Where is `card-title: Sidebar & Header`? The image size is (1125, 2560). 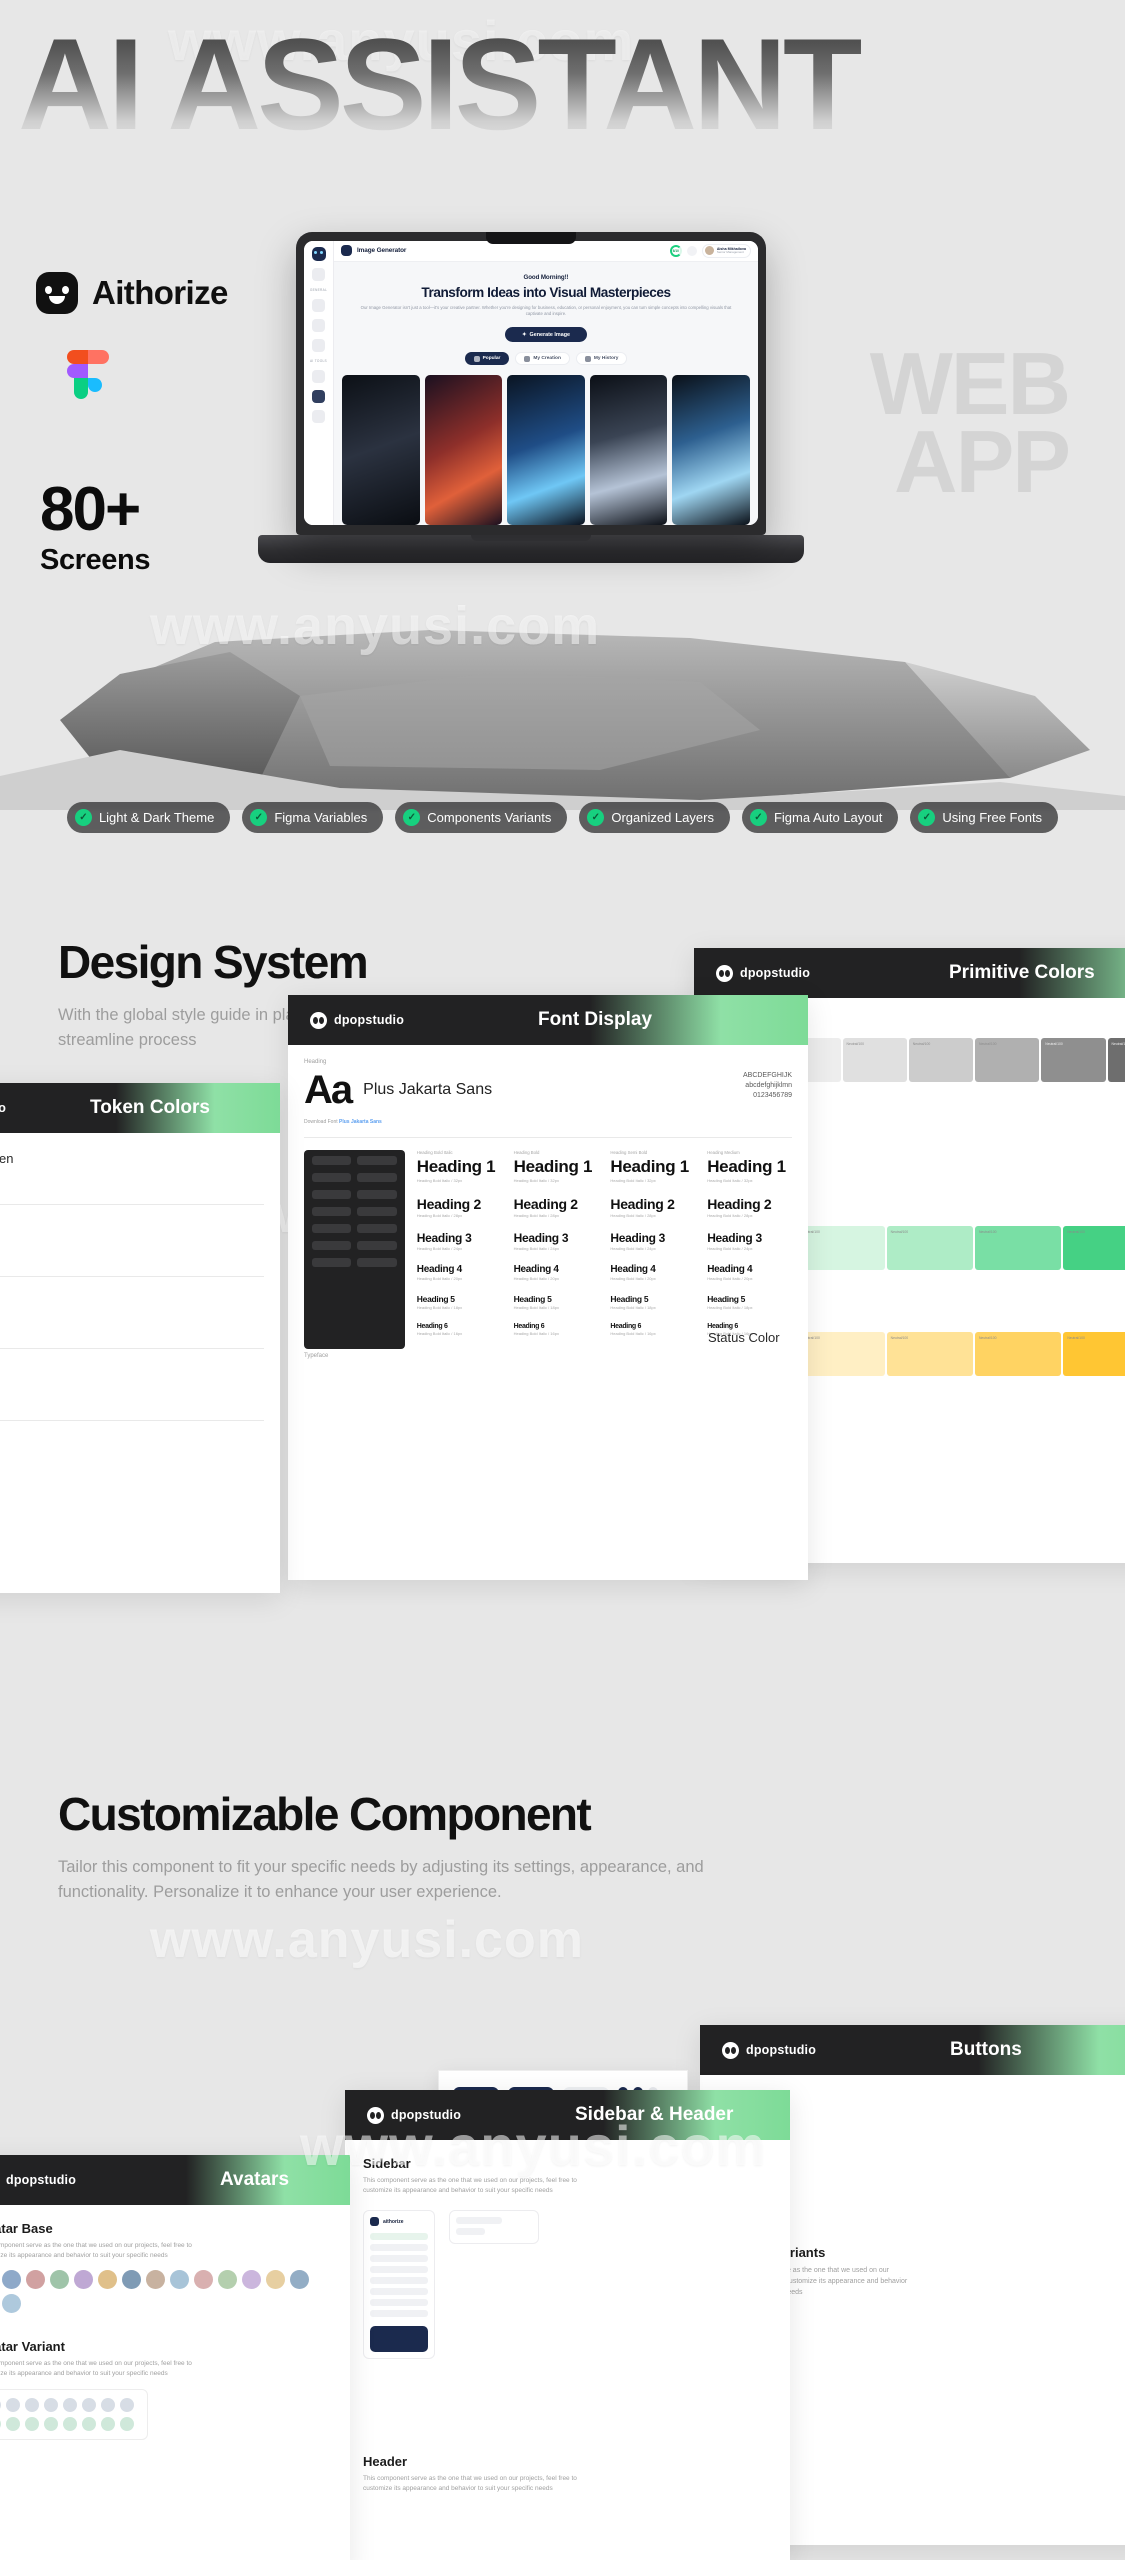 card-title: Sidebar & Header is located at coordinates (654, 2114).